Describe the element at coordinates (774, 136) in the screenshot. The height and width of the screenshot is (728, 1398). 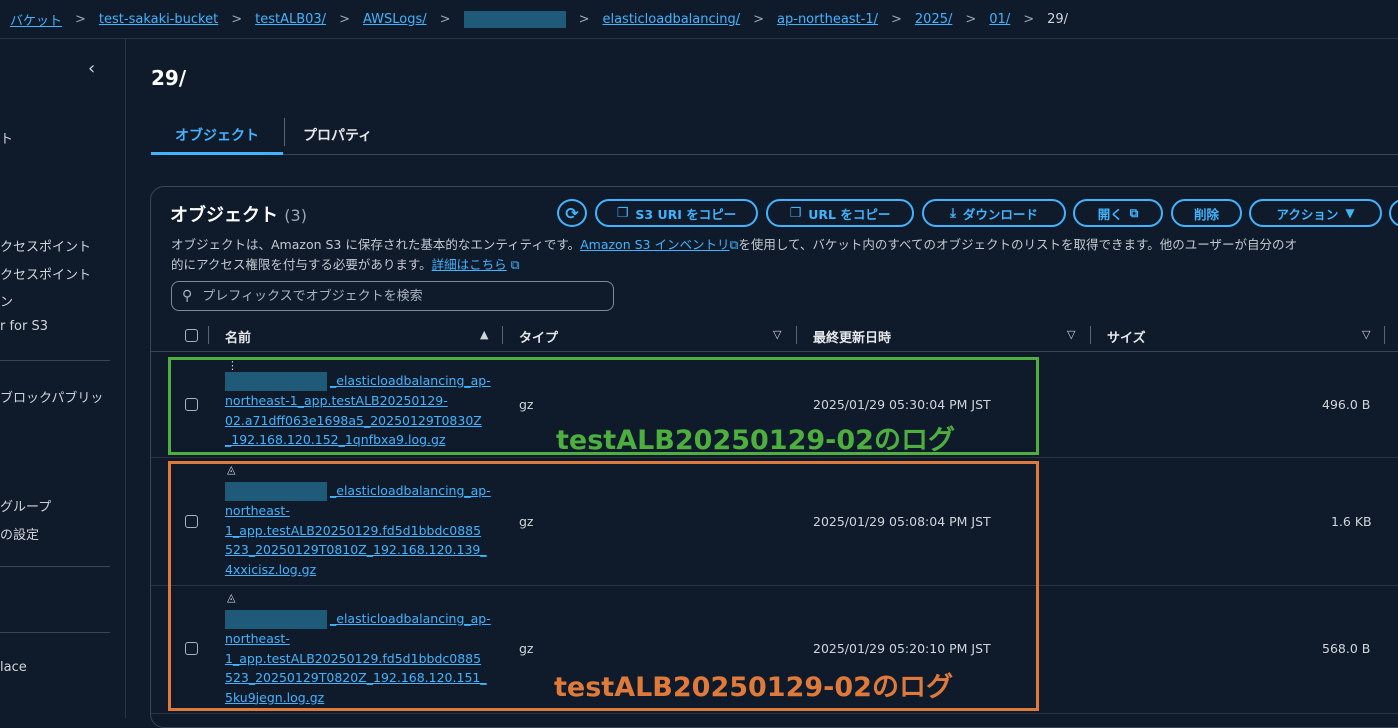
I see `tab-bar: オブジェクト プロパティ` at that location.